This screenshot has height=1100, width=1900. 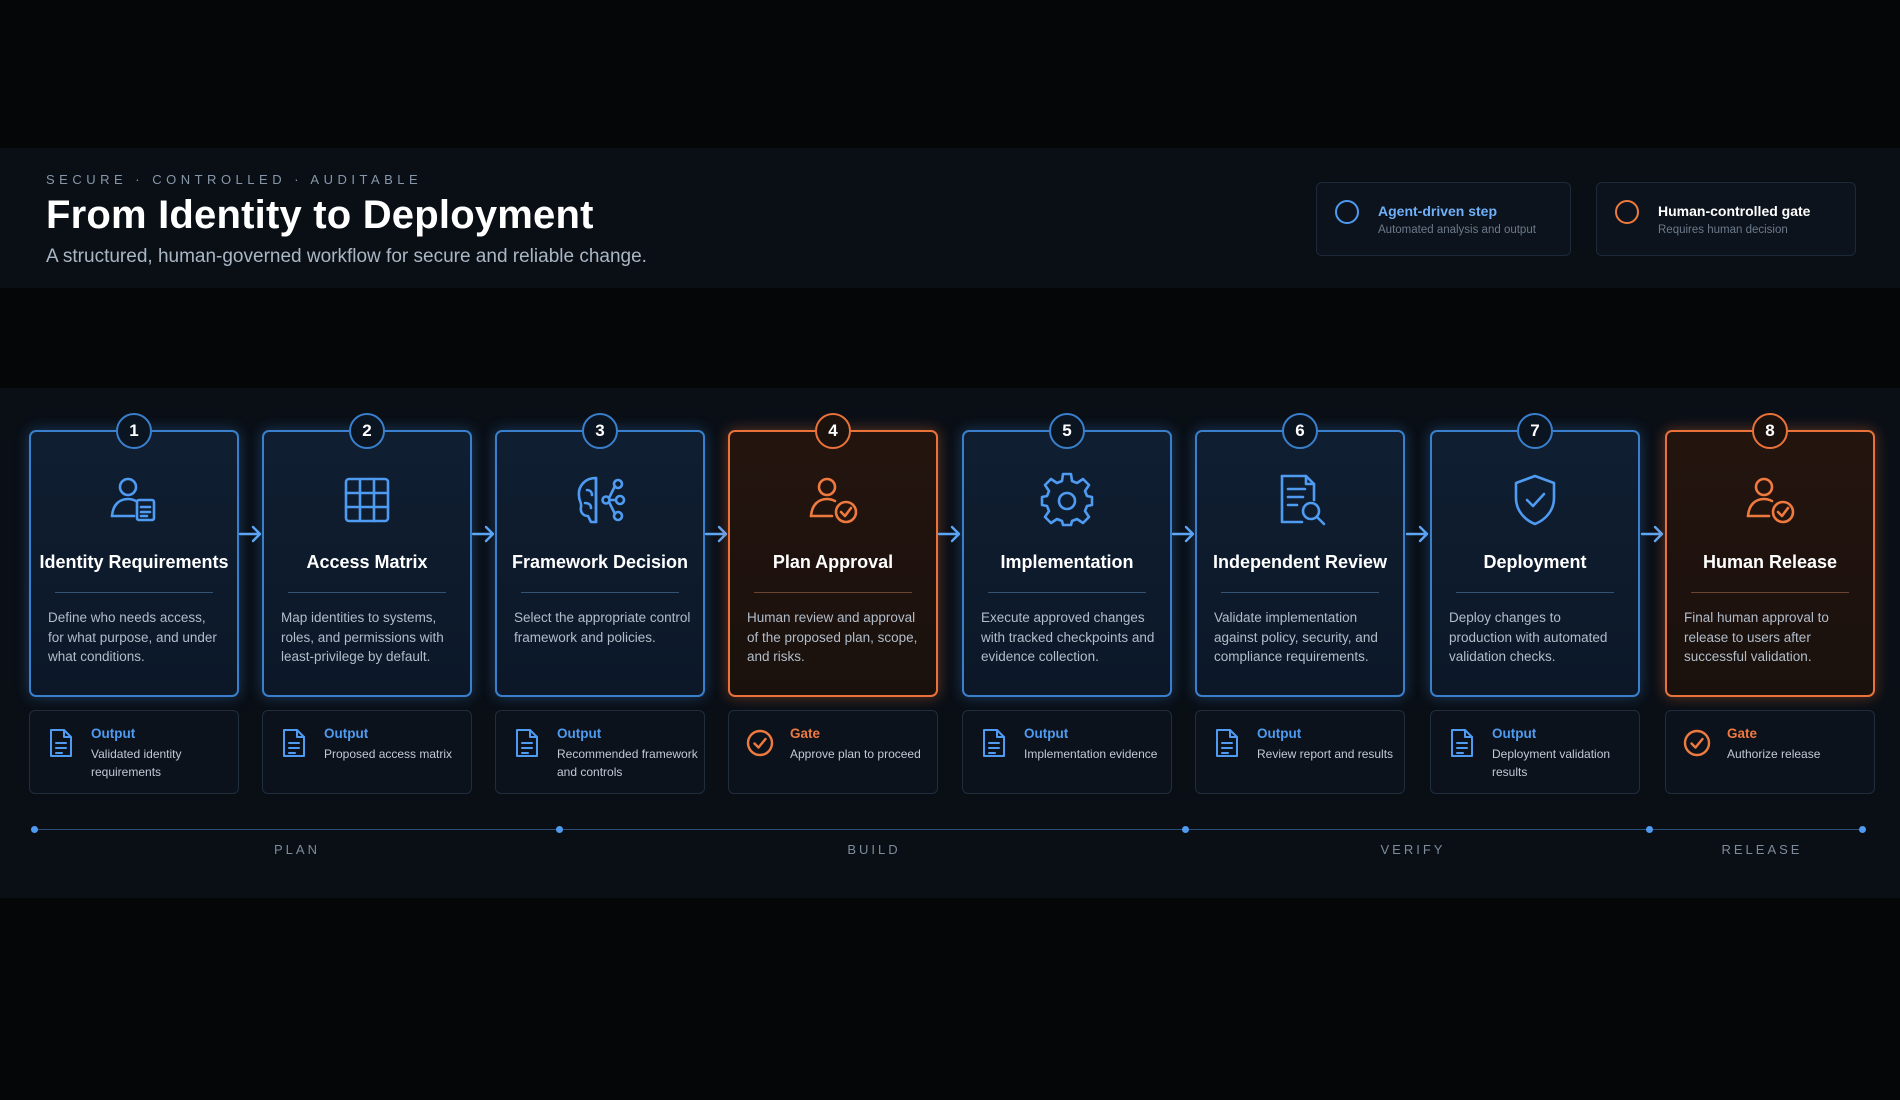 I want to click on step-number-badge: 5, so click(x=1067, y=431).